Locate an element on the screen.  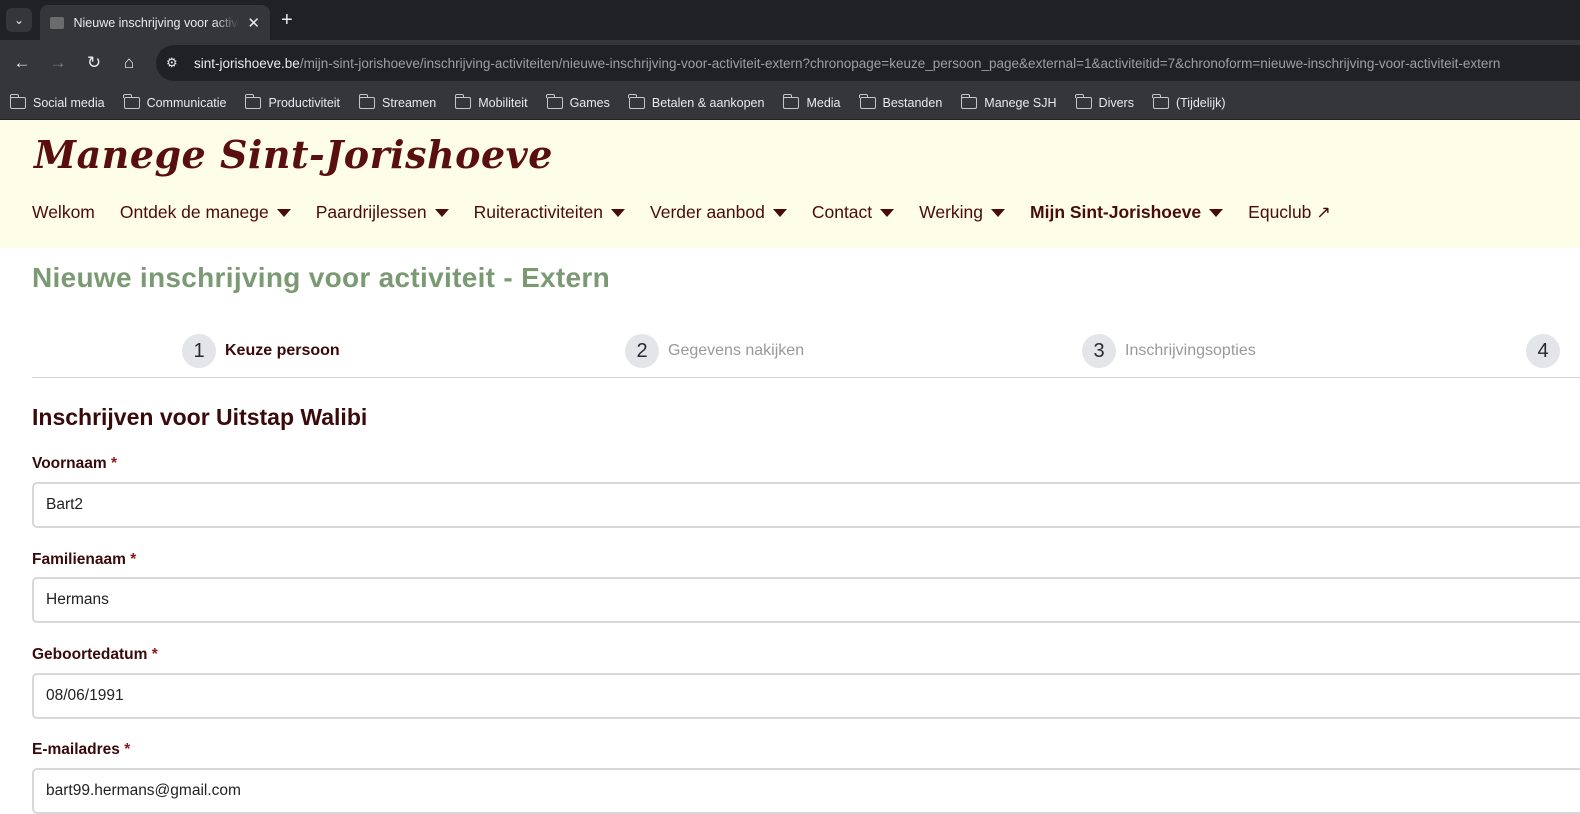
forward-button: → is located at coordinates (58, 63).